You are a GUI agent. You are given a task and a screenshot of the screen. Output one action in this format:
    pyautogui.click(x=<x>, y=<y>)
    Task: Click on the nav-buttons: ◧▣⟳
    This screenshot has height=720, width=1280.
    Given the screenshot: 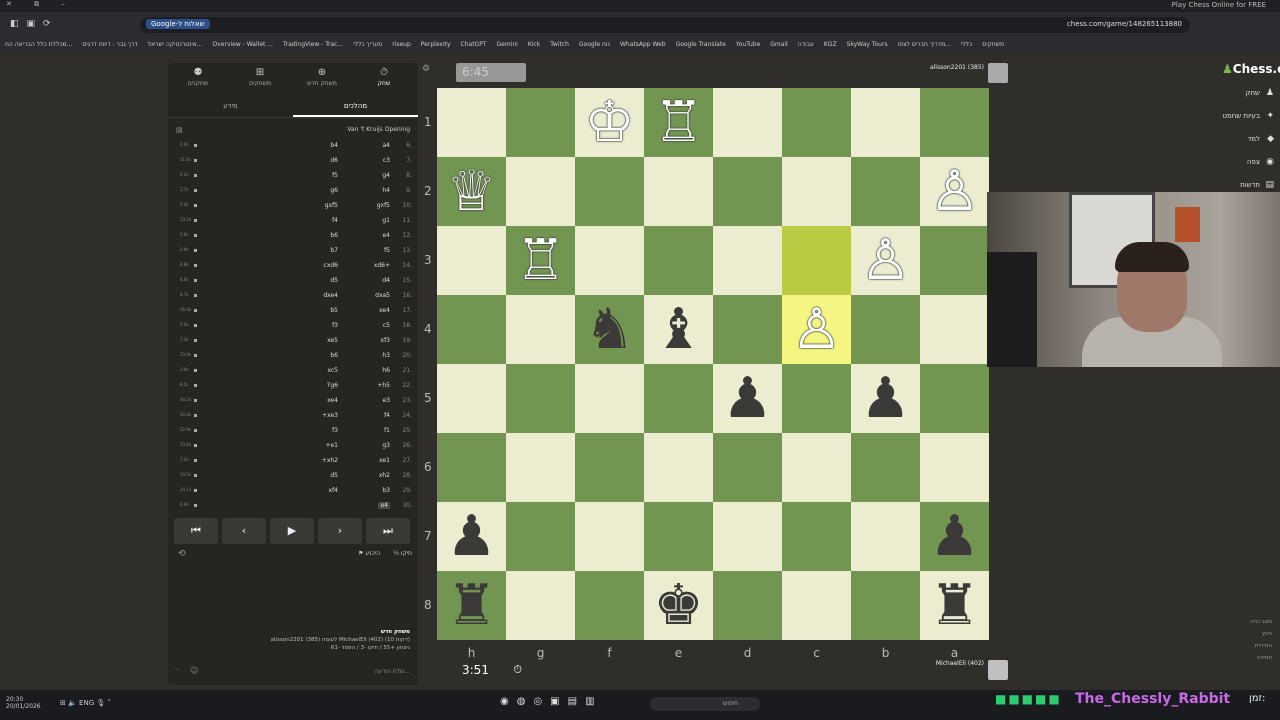 What is the action you would take?
    pyautogui.click(x=34, y=24)
    